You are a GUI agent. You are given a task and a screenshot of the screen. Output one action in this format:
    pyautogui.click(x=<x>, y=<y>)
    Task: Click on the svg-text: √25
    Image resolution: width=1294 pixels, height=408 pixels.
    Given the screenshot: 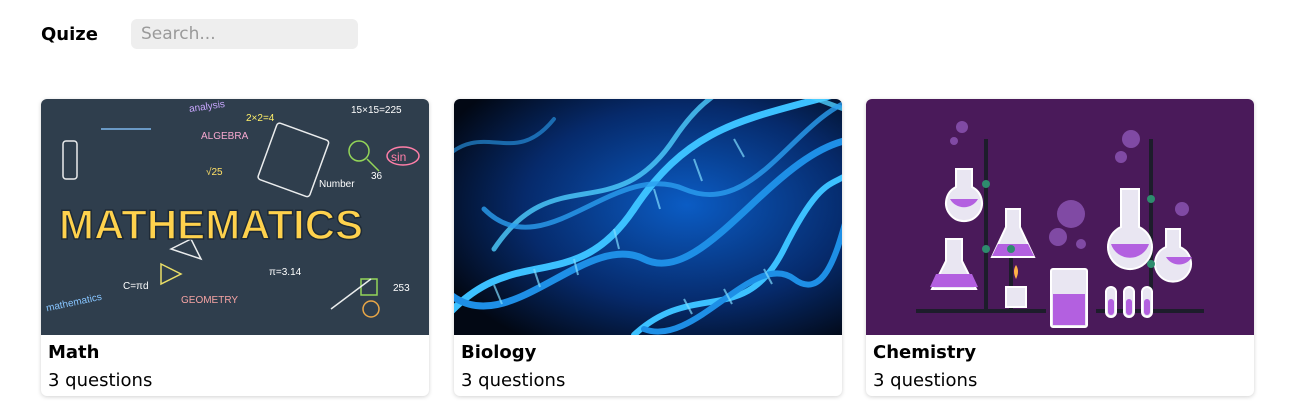 What is the action you would take?
    pyautogui.click(x=214, y=172)
    